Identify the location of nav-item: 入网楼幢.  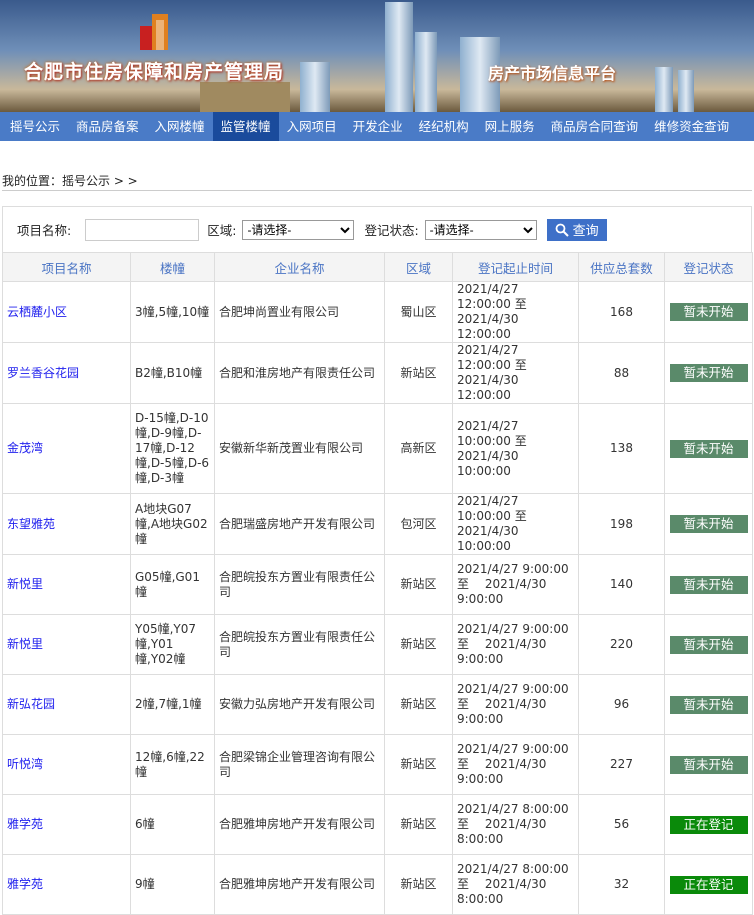
(180, 126).